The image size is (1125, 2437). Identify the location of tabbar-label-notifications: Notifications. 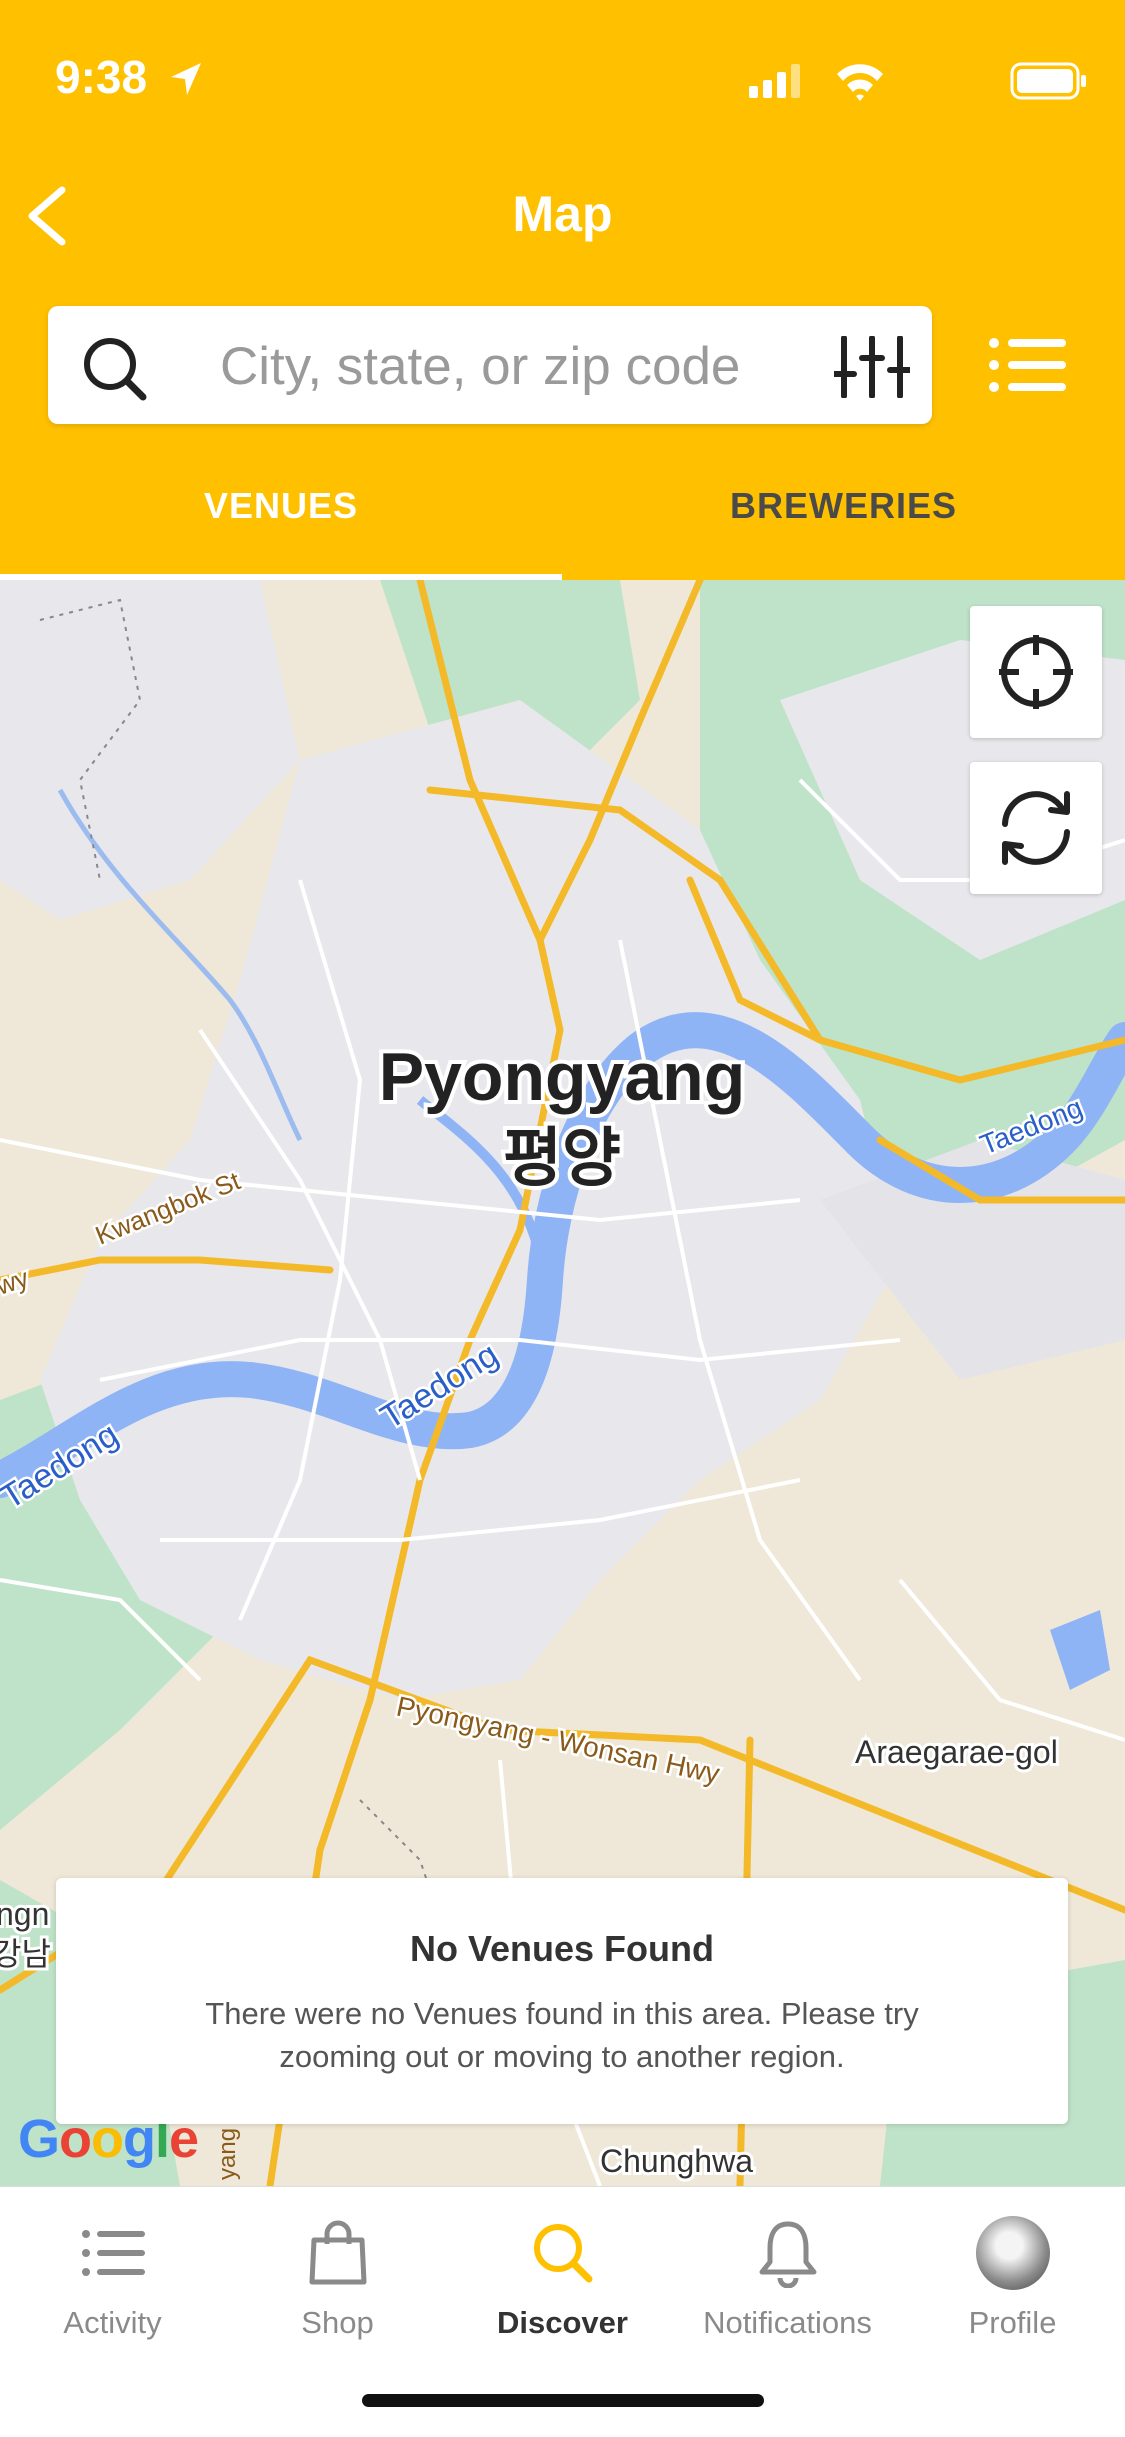
(787, 2322).